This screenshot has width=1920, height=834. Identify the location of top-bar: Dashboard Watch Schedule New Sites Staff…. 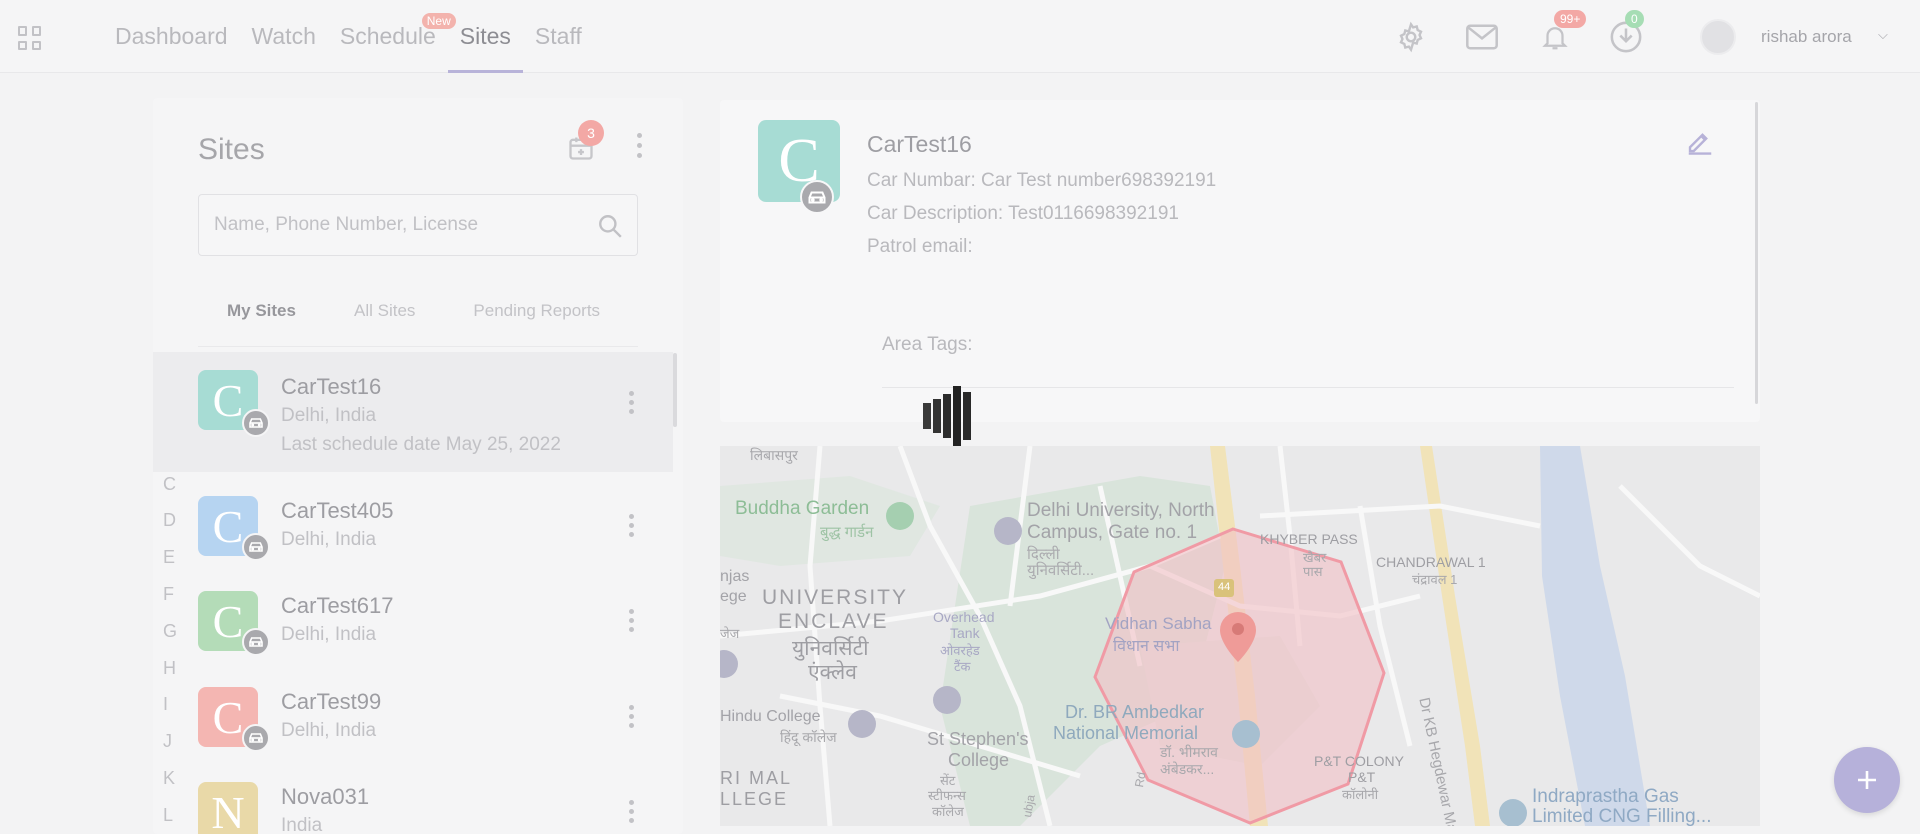
(960, 36).